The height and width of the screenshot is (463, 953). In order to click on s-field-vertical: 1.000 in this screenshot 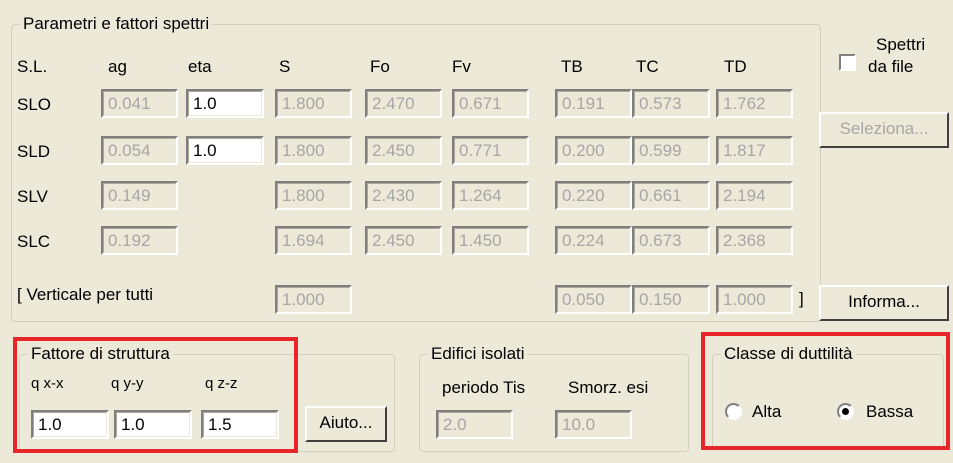, I will do `click(313, 299)`.